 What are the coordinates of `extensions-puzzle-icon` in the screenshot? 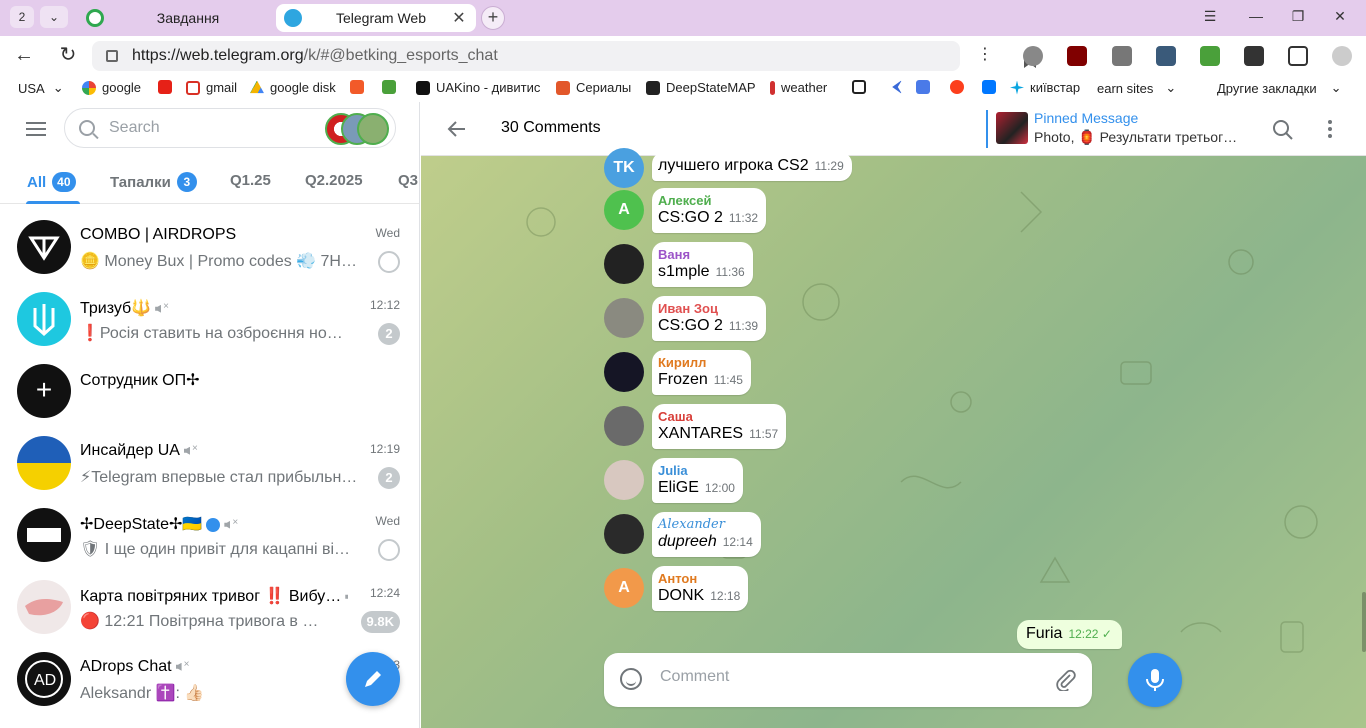 It's located at (1298, 56).